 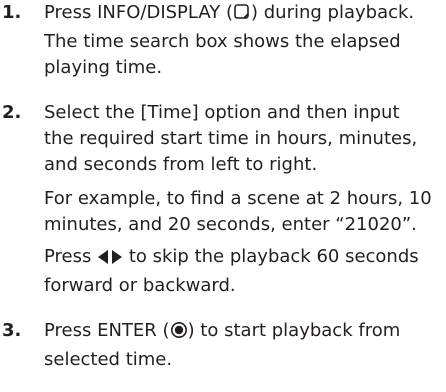 What do you see at coordinates (12, 112) in the screenshot?
I see `step-number: 2.` at bounding box center [12, 112].